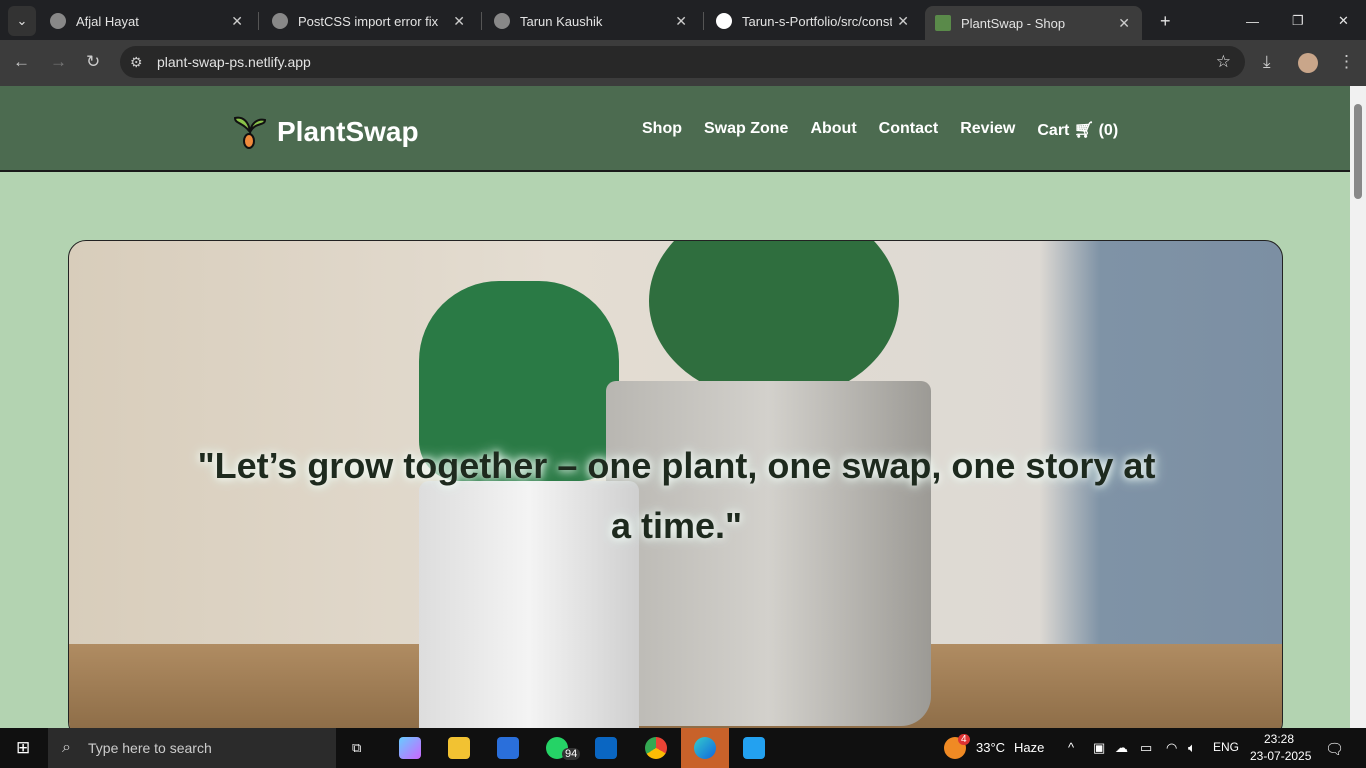 Image resolution: width=1366 pixels, height=768 pixels. I want to click on weather-badge: 4, so click(964, 739).